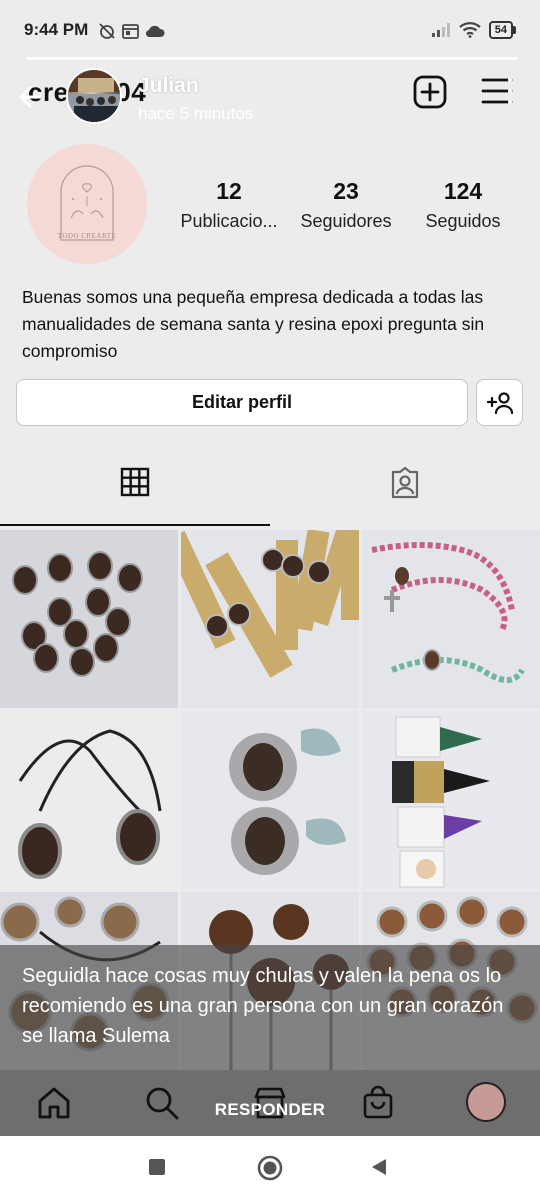 This screenshot has width=540, height=1200. Describe the element at coordinates (270, 30) in the screenshot. I see `status-bar: 9:44 PM 54` at that location.